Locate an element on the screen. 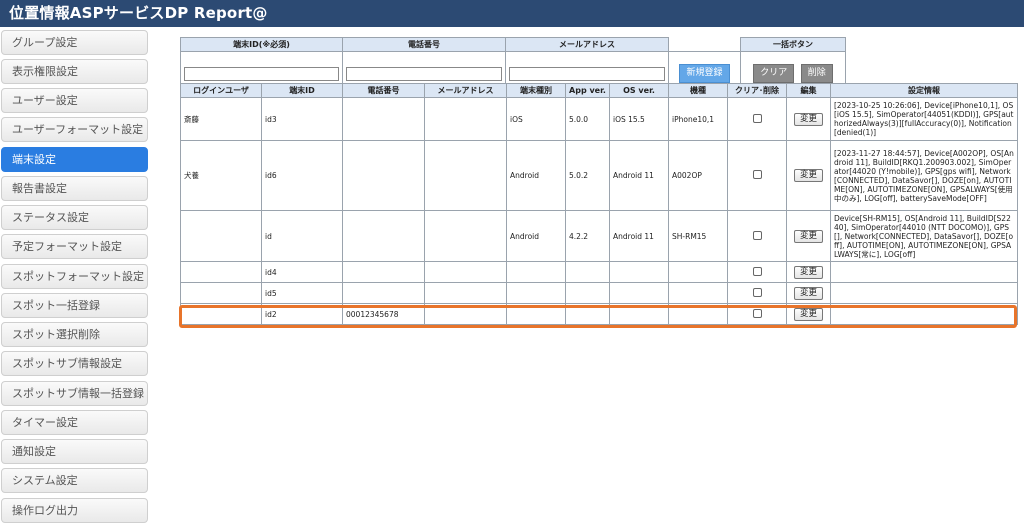 This screenshot has height=526, width=1024. sidebar-item: スポット選択削除 is located at coordinates (74, 334).